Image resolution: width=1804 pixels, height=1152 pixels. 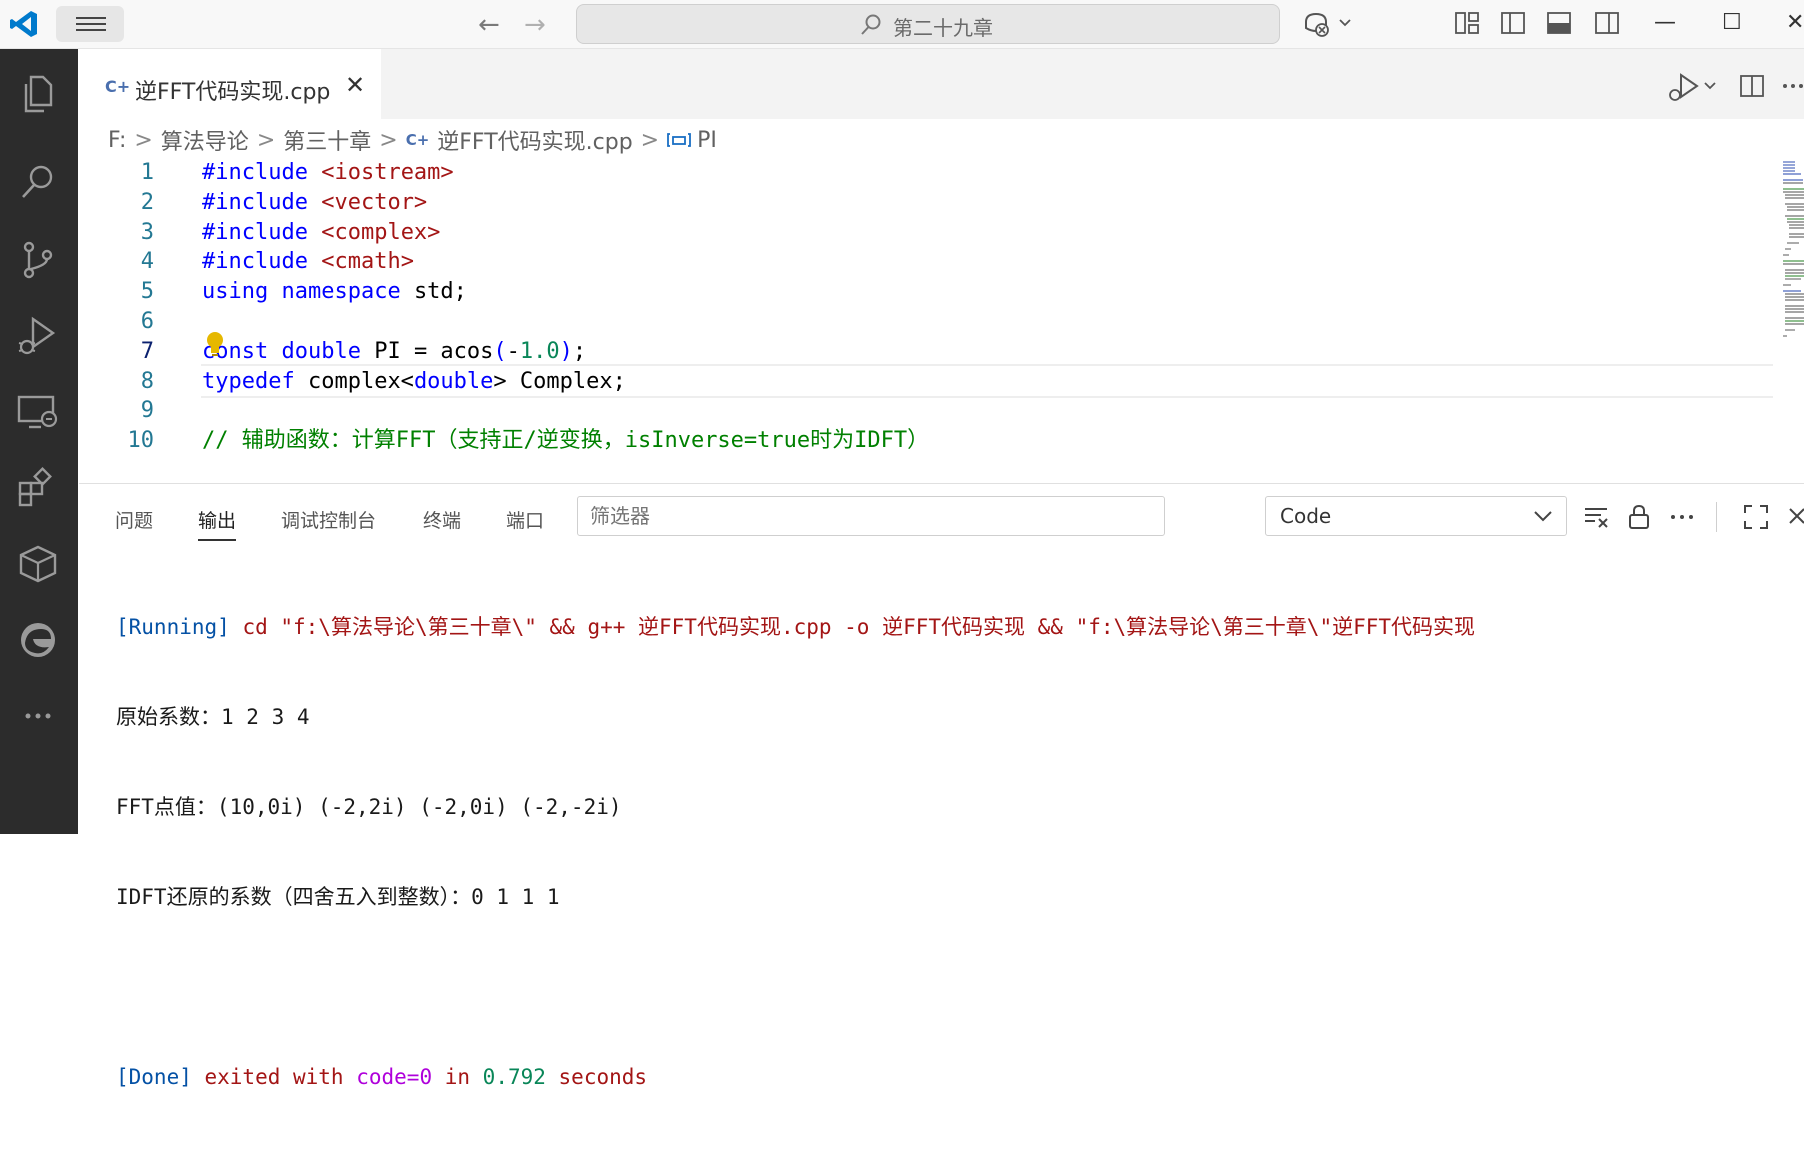 What do you see at coordinates (1716, 517) in the screenshot?
I see `panel-divider` at bounding box center [1716, 517].